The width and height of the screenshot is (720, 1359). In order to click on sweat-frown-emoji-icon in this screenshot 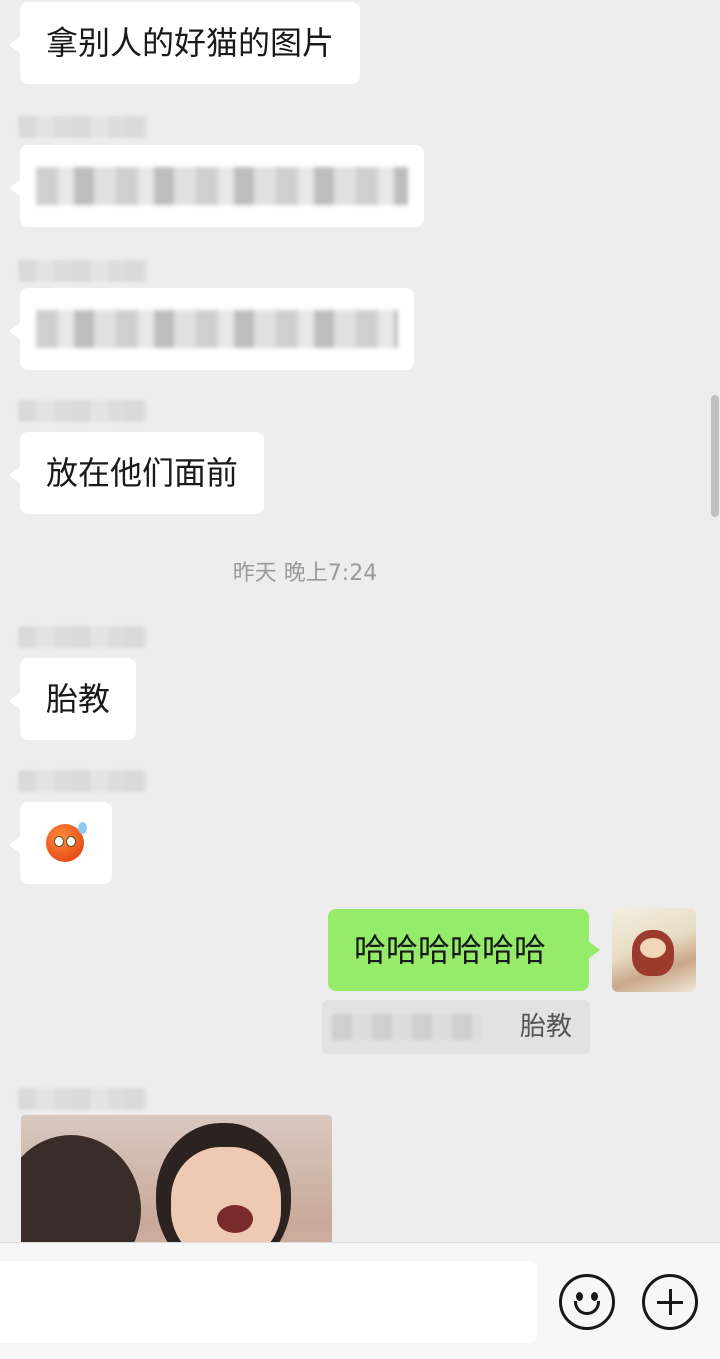, I will do `click(66, 842)`.